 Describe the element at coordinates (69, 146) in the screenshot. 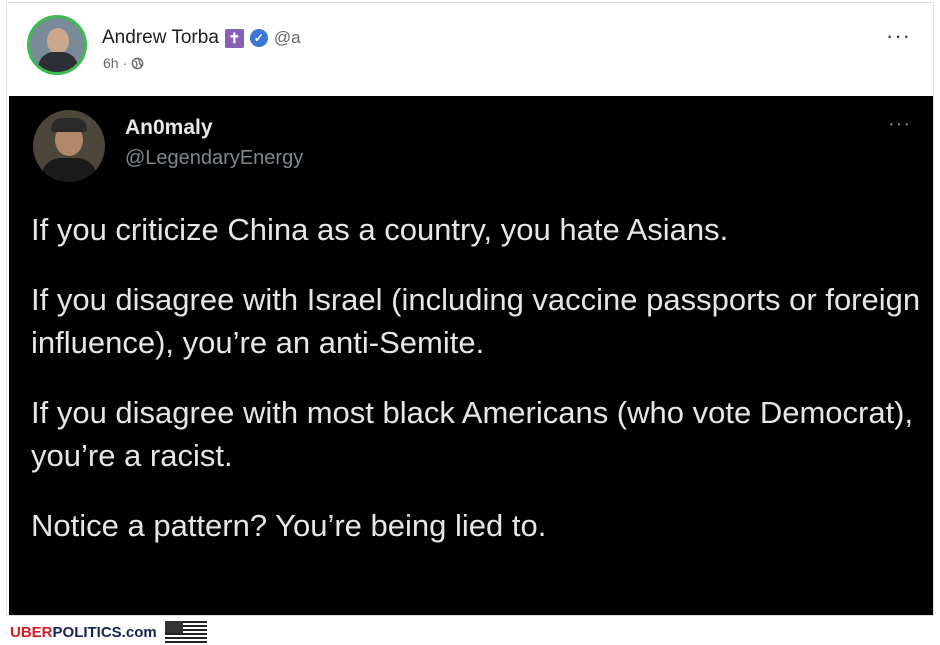

I see `embedded-avatar` at that location.